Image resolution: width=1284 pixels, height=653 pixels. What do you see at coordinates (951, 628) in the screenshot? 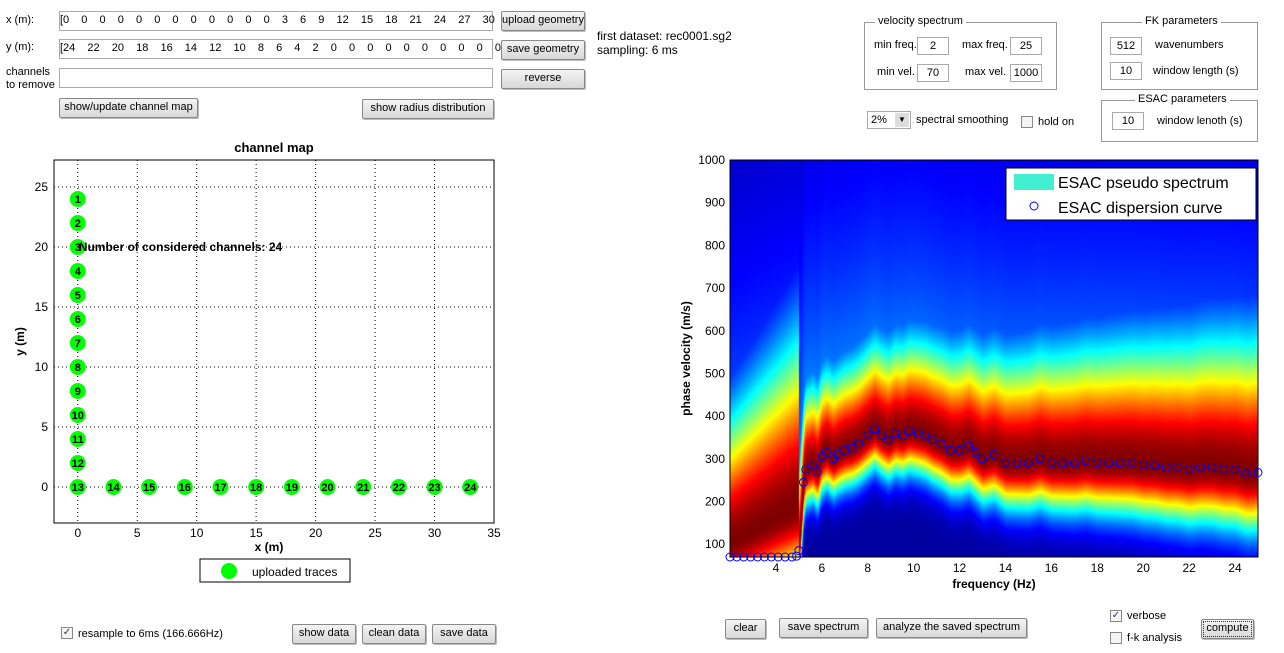
I see `analyze-saved-spectrum-button: analyze the saved spectrum` at bounding box center [951, 628].